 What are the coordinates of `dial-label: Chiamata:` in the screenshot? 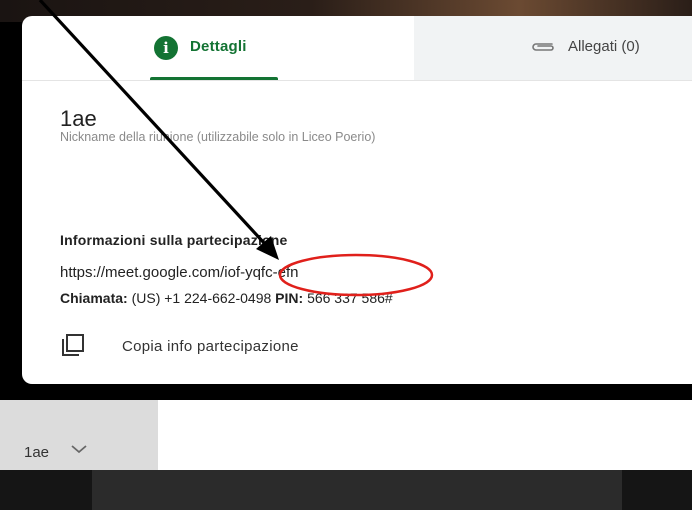 It's located at (94, 298).